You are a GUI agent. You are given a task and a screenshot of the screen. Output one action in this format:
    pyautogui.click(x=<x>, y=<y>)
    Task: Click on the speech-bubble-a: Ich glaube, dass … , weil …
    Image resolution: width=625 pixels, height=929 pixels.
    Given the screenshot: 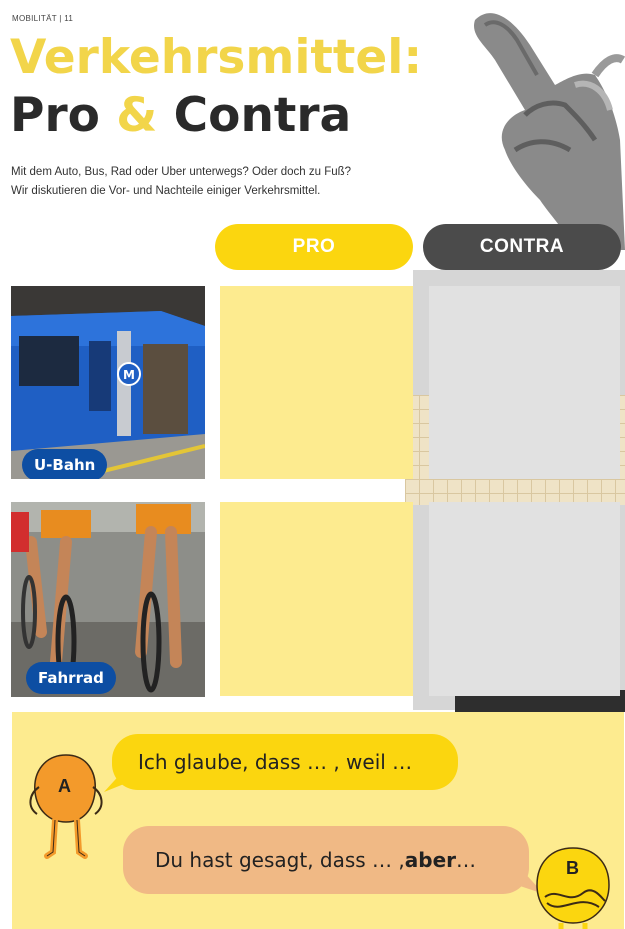 What is the action you would take?
    pyautogui.click(x=285, y=762)
    